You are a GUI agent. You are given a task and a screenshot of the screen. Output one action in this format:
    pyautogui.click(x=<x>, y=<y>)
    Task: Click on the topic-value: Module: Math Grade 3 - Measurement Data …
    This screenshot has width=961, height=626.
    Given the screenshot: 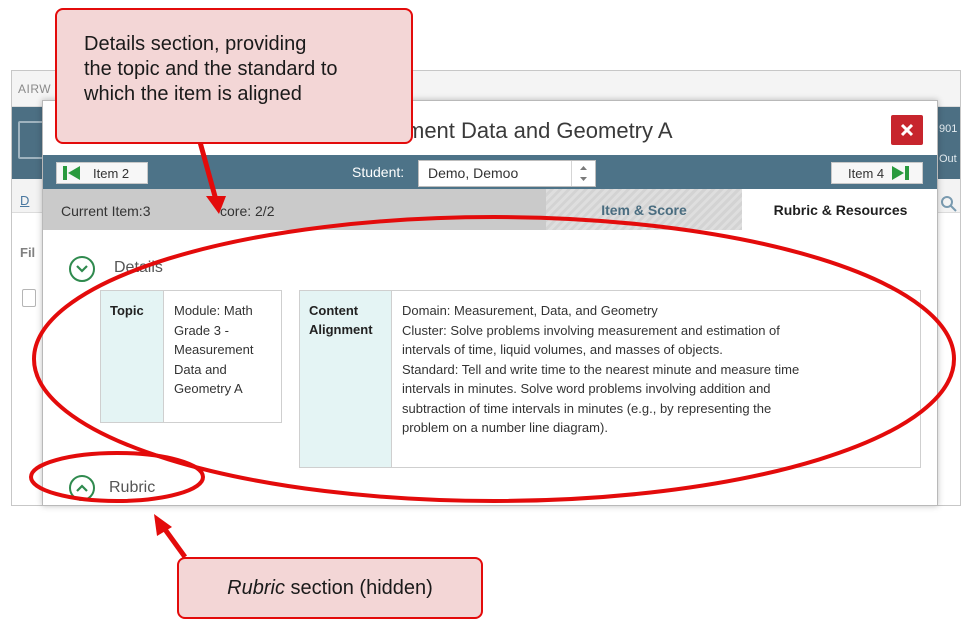 What is the action you would take?
    pyautogui.click(x=222, y=356)
    